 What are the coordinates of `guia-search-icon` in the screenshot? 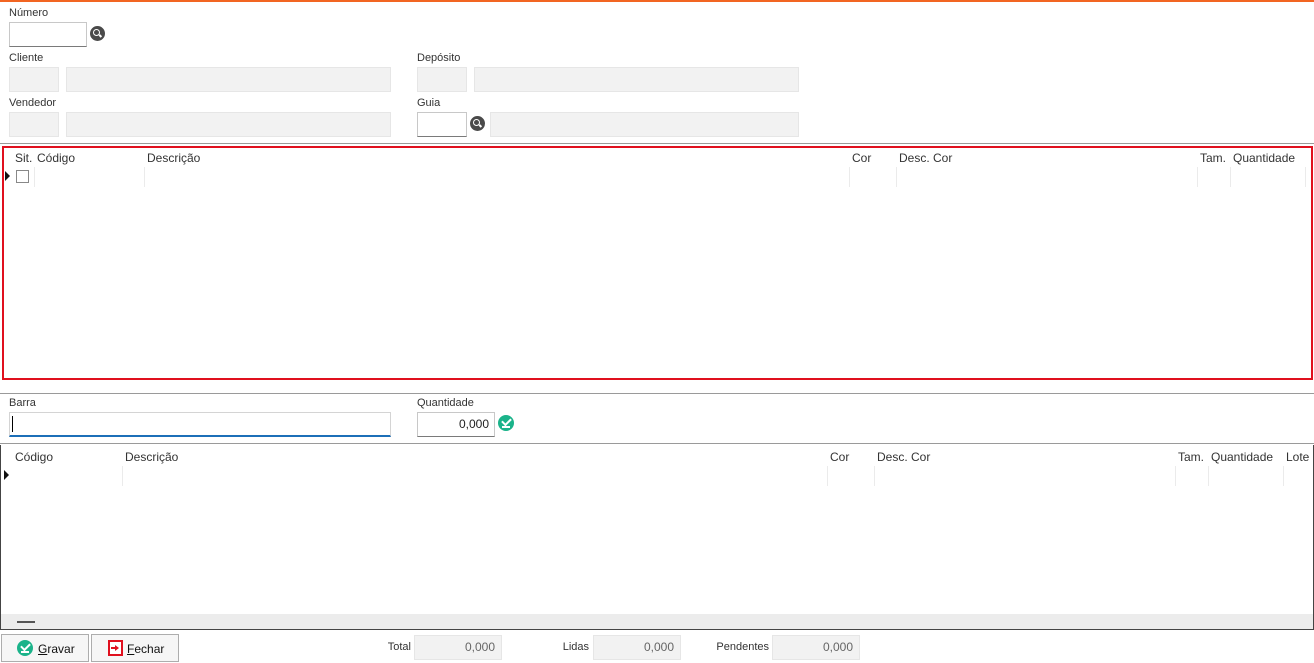 It's located at (477, 123).